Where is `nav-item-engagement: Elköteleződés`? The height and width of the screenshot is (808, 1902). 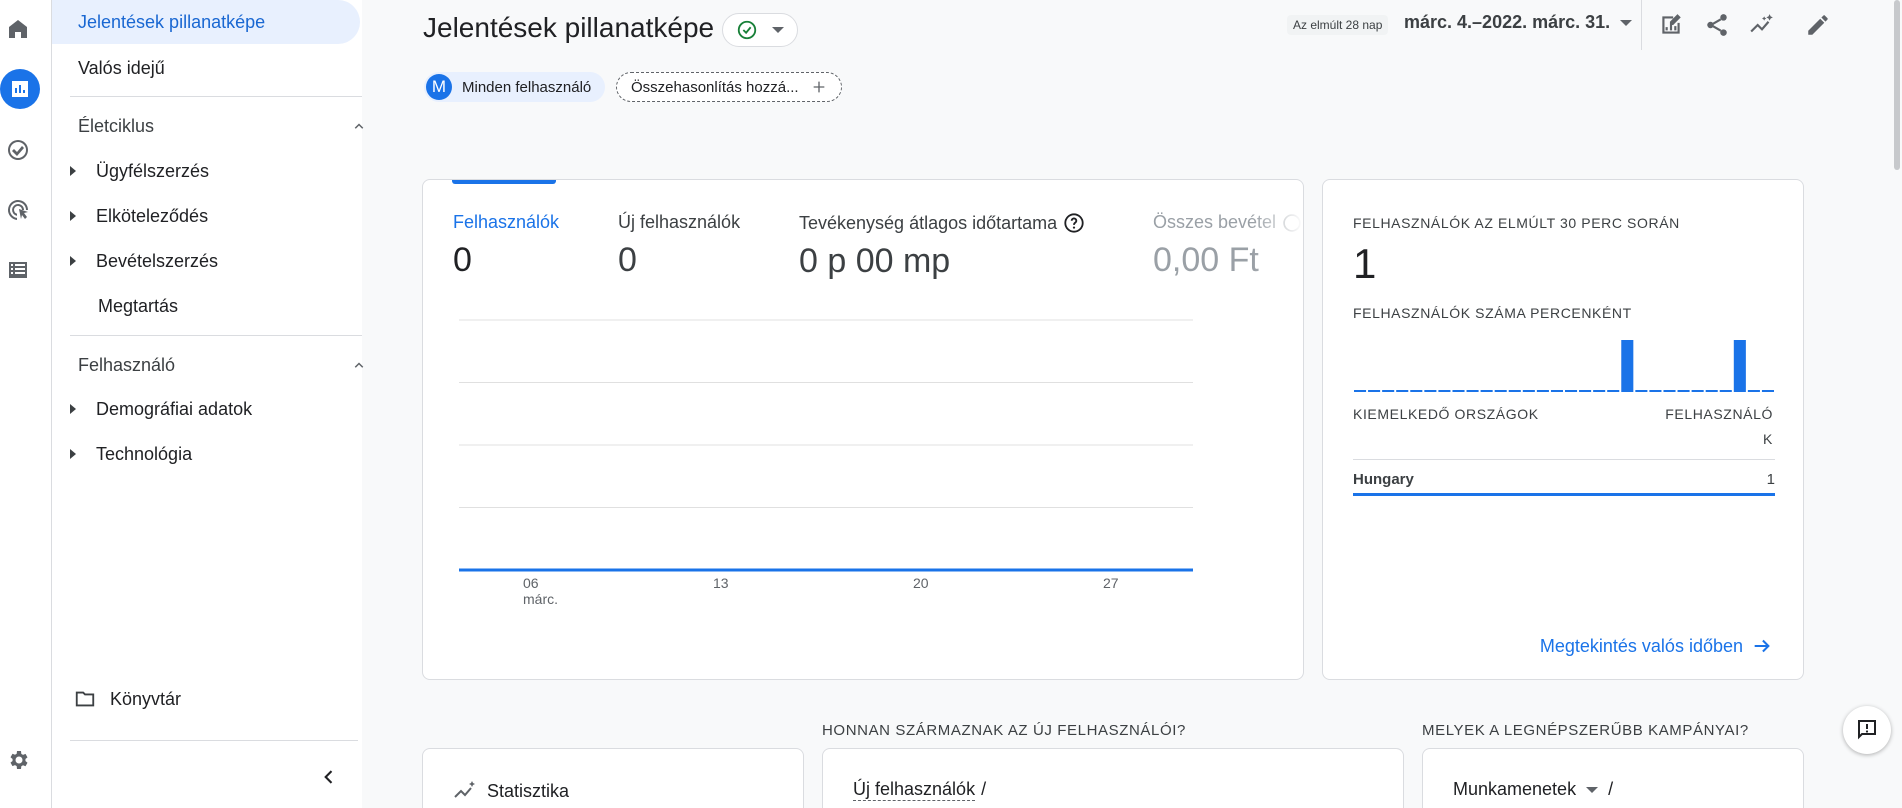 nav-item-engagement: Elköteleződés is located at coordinates (139, 216).